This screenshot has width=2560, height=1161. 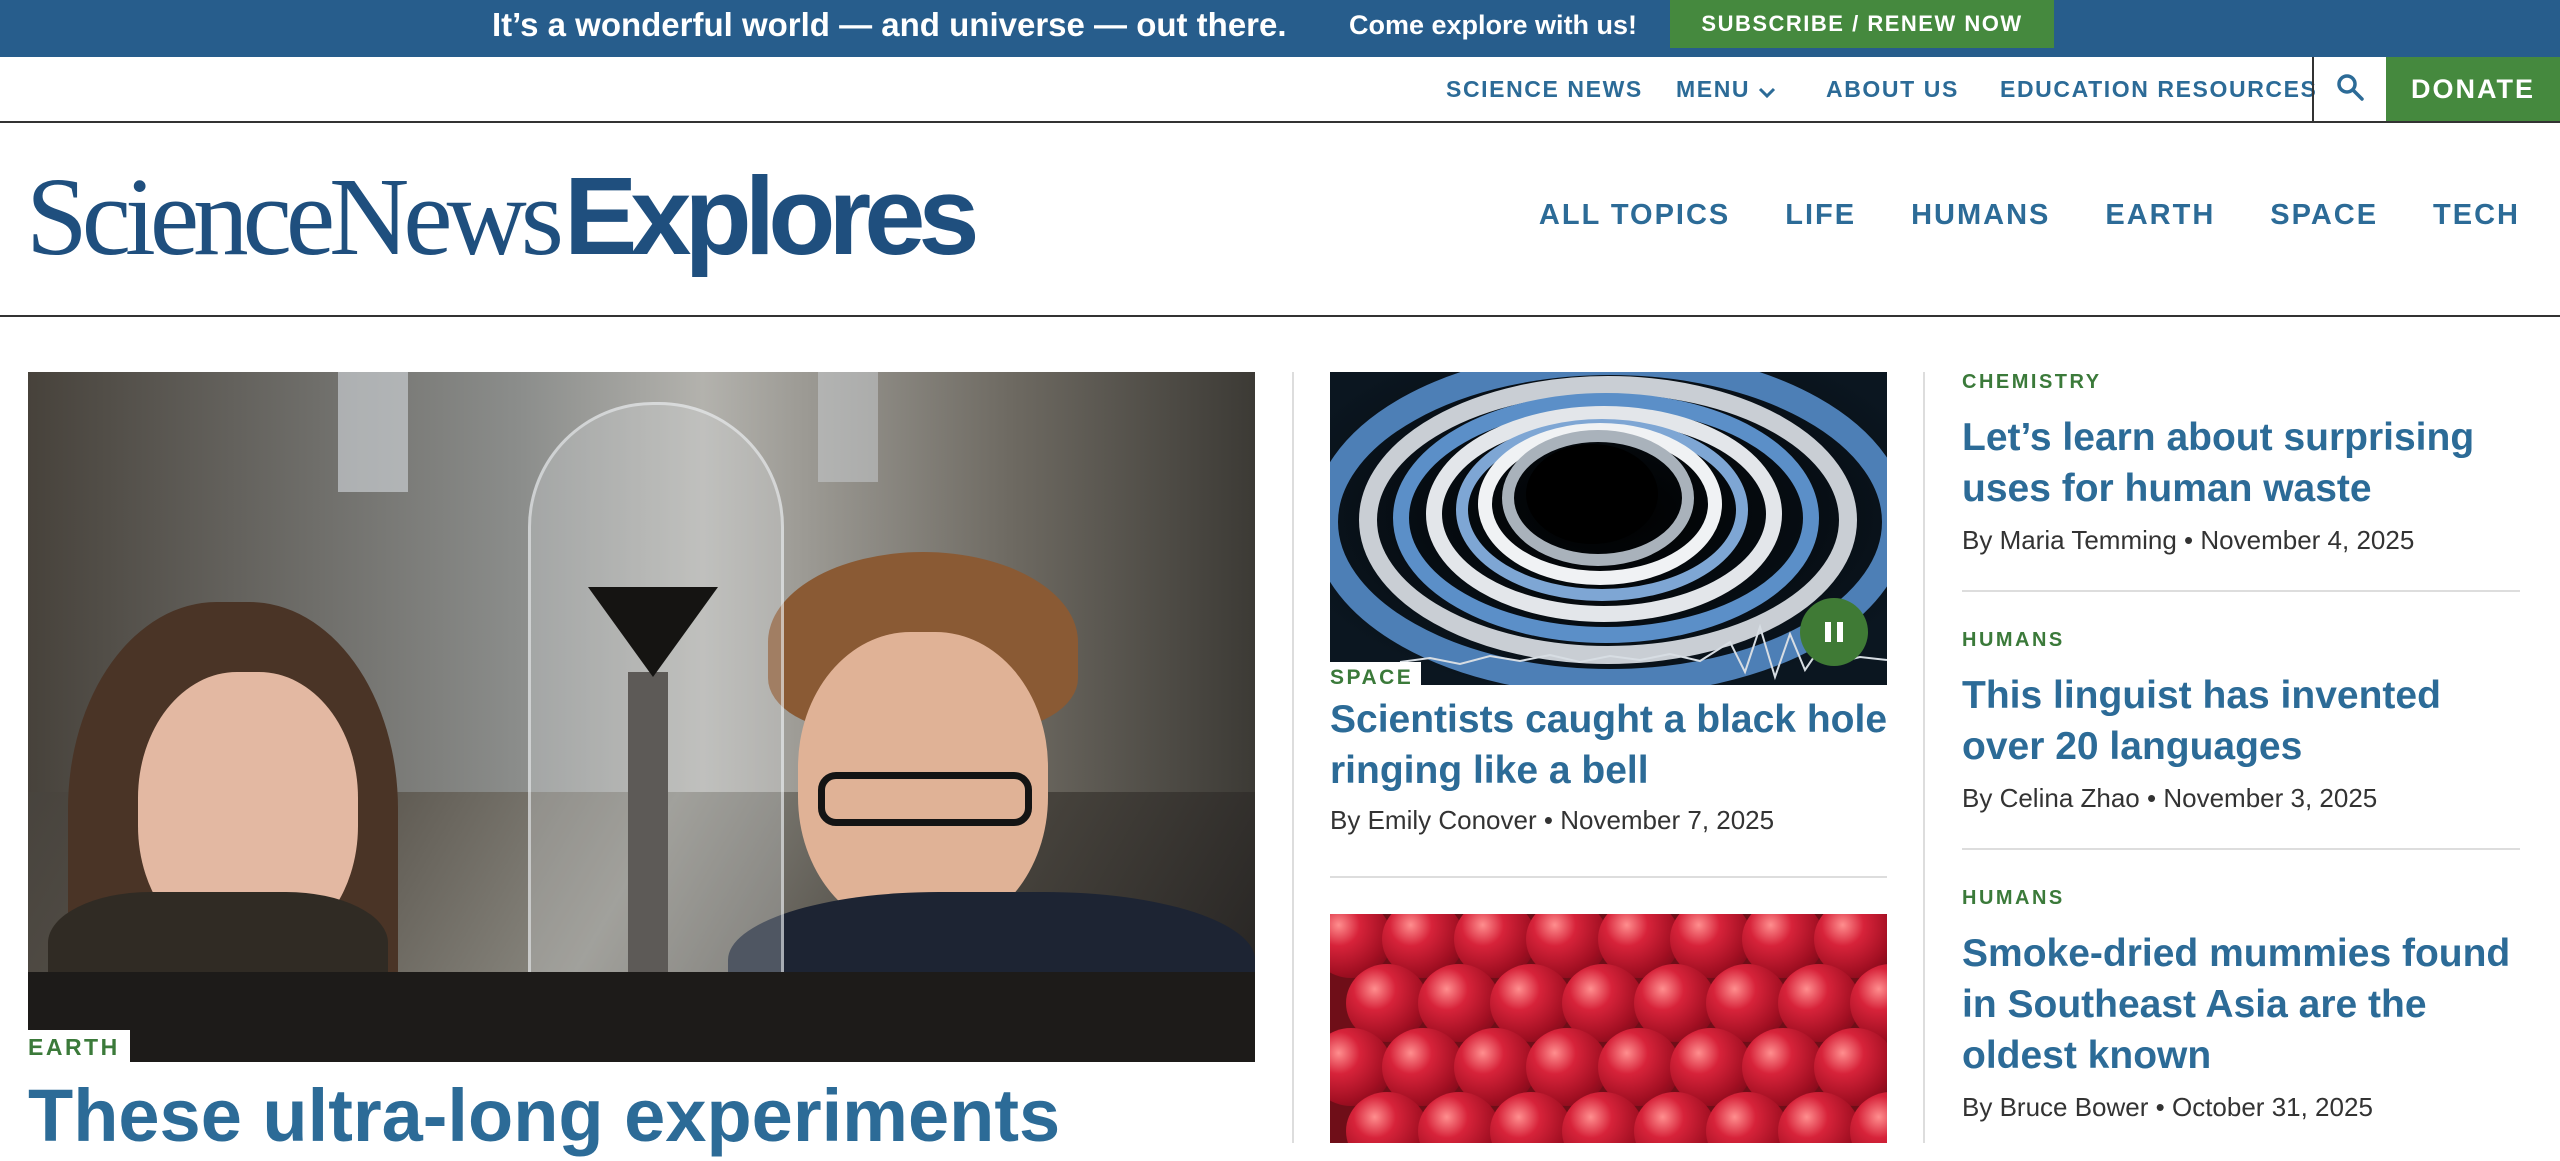 I want to click on story-author: By Bruce Bower, so click(x=2055, y=1107).